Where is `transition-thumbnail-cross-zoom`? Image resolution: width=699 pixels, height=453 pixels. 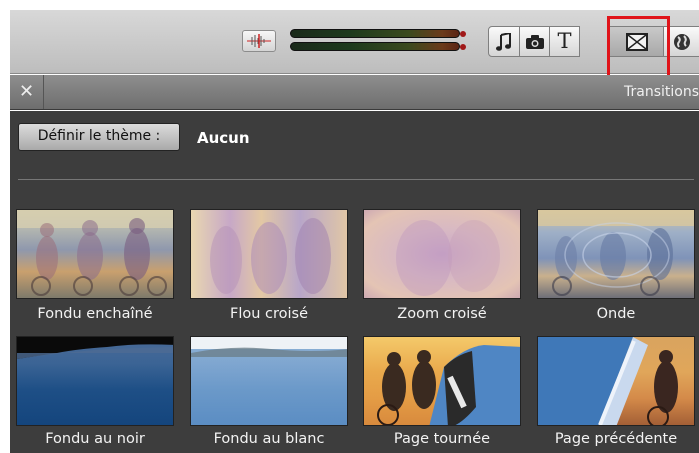 transition-thumbnail-cross-zoom is located at coordinates (442, 254).